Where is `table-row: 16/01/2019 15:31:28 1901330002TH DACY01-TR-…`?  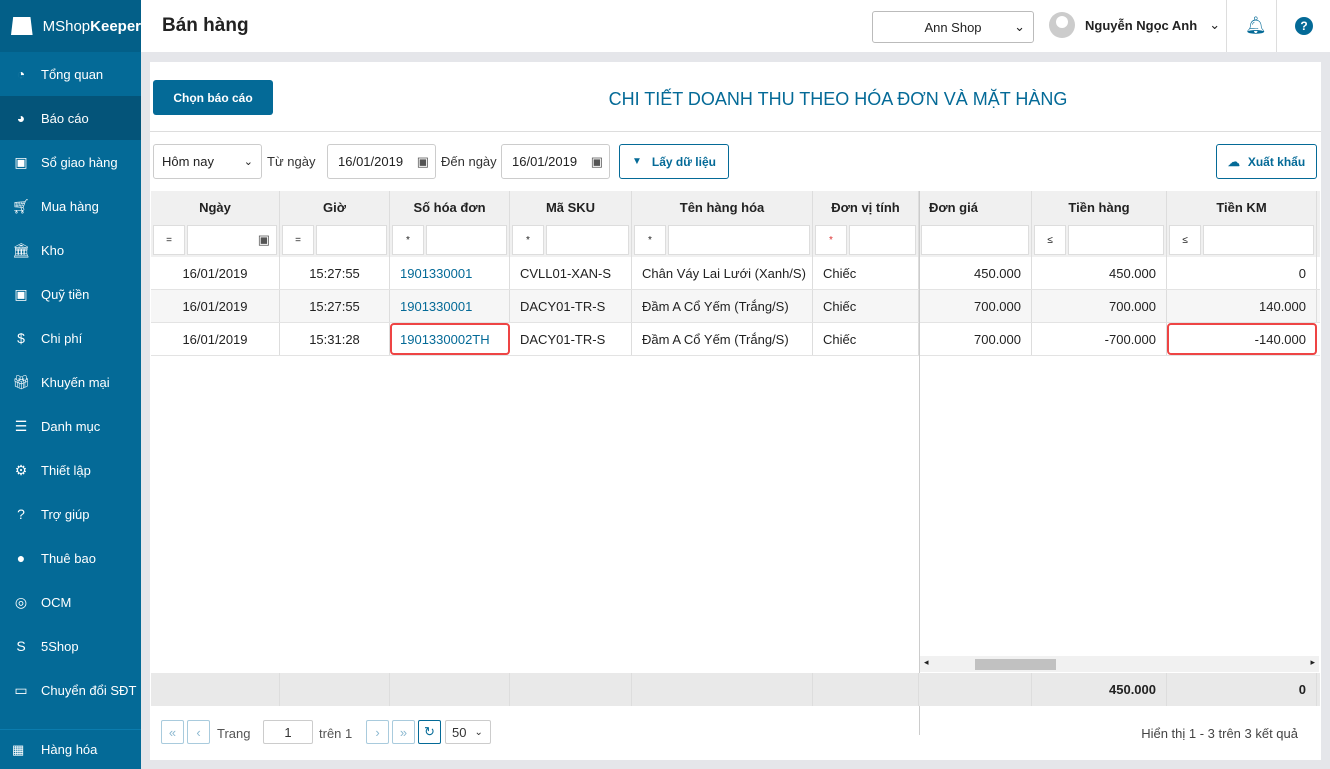 table-row: 16/01/2019 15:31:28 1901330002TH DACY01-TR-… is located at coordinates (735, 339).